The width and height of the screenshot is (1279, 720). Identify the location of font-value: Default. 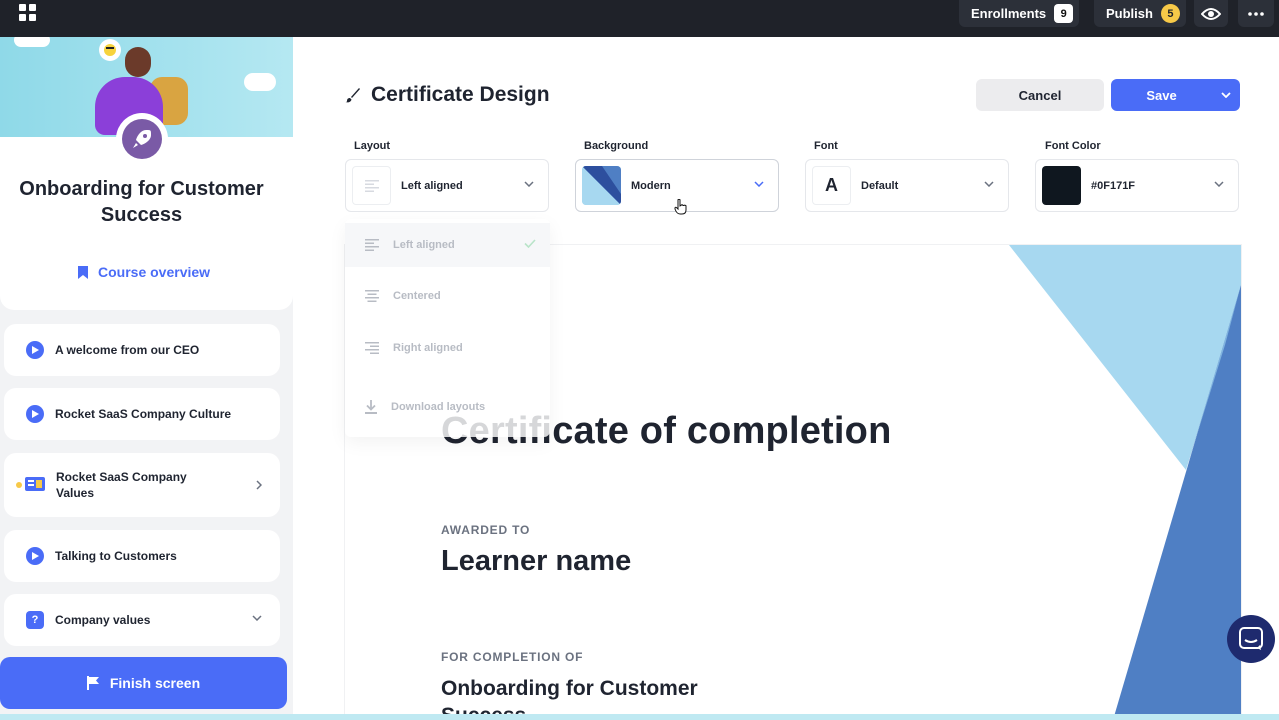
(880, 185).